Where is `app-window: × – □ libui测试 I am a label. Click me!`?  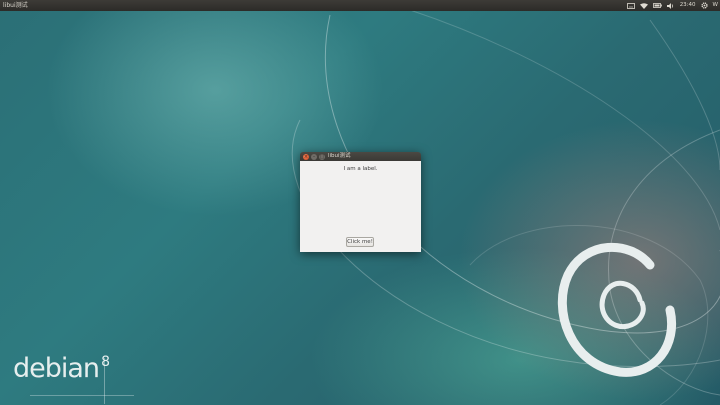
app-window: × – □ libui测试 I am a label. Click me! is located at coordinates (360, 202).